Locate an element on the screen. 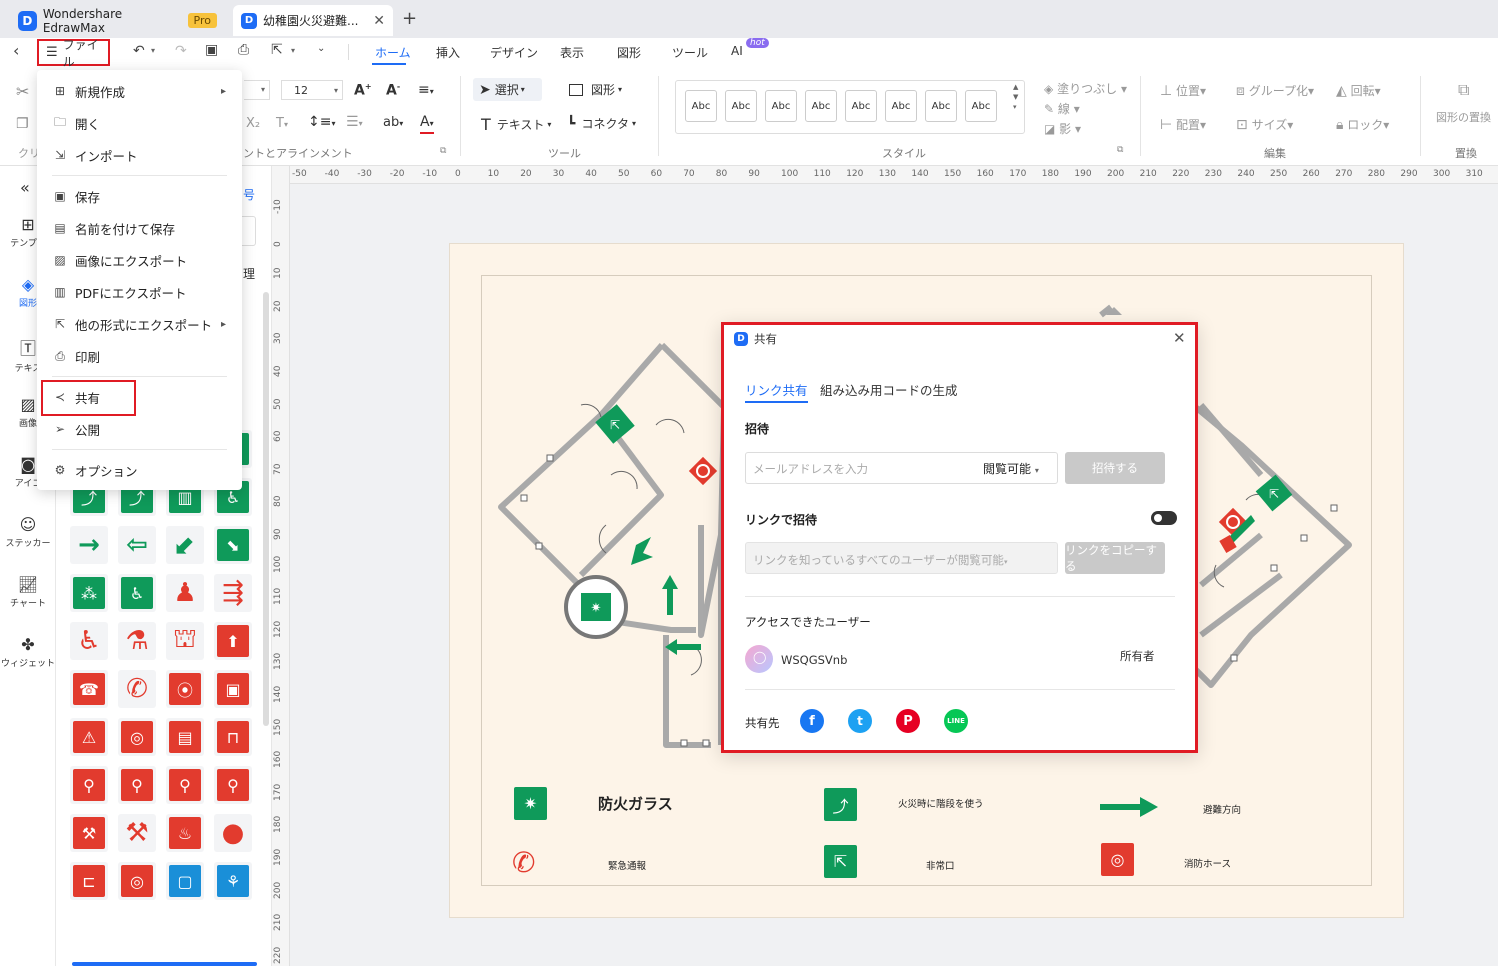 Image resolution: width=1498 pixels, height=966 pixels. font-family-dropdown: ▾ is located at coordinates (257, 90).